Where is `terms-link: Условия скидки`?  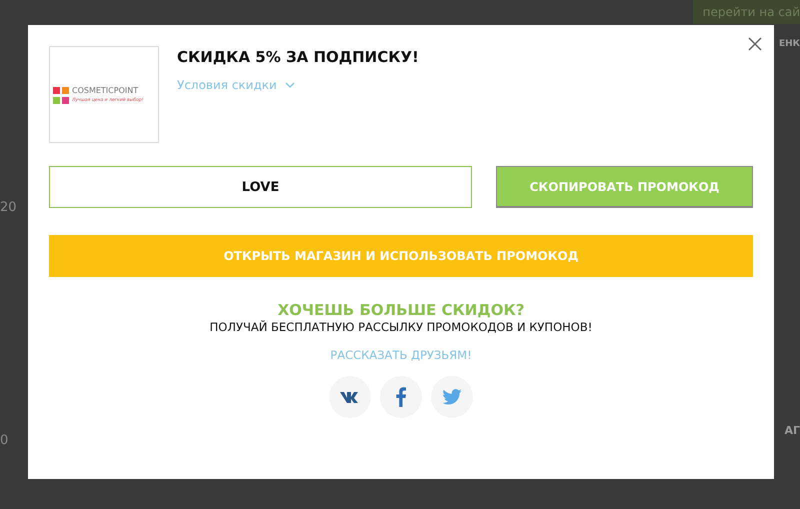 terms-link: Условия скидки is located at coordinates (227, 85).